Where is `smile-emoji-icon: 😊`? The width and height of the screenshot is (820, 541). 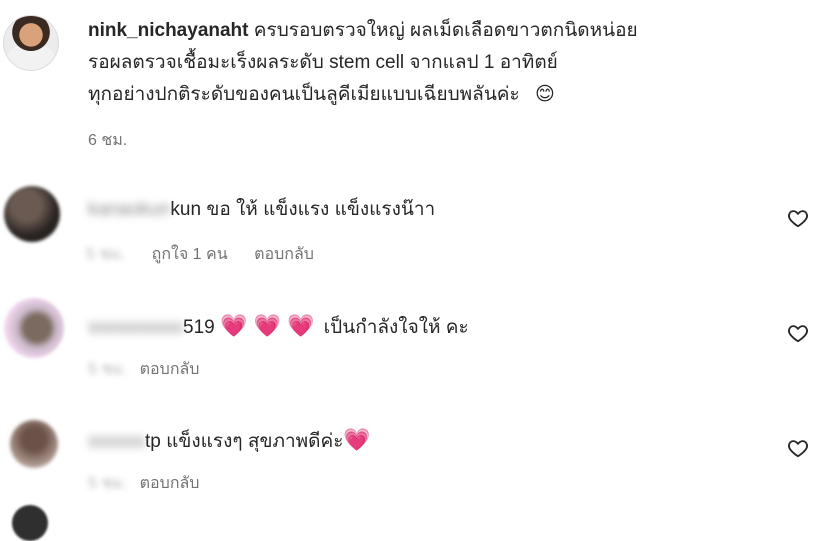 smile-emoji-icon: 😊 is located at coordinates (545, 94).